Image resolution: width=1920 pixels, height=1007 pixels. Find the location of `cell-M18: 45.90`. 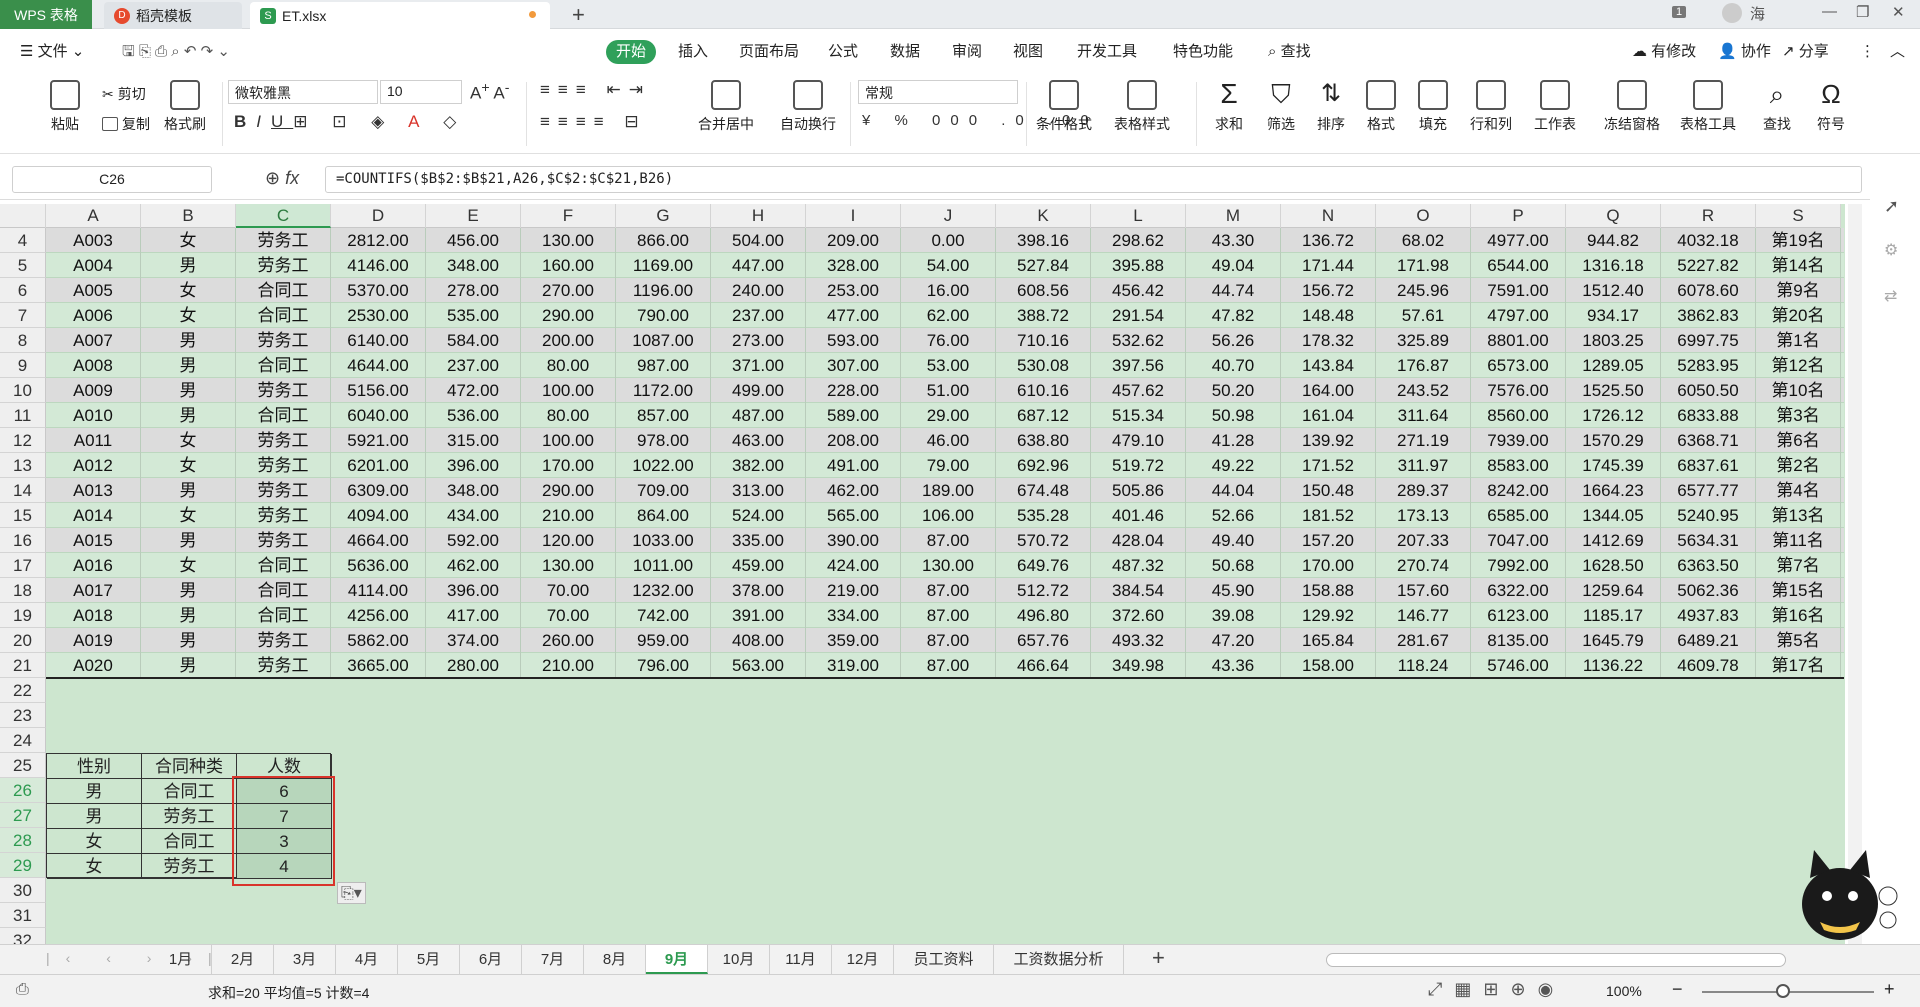

cell-M18: 45.90 is located at coordinates (1233, 590).